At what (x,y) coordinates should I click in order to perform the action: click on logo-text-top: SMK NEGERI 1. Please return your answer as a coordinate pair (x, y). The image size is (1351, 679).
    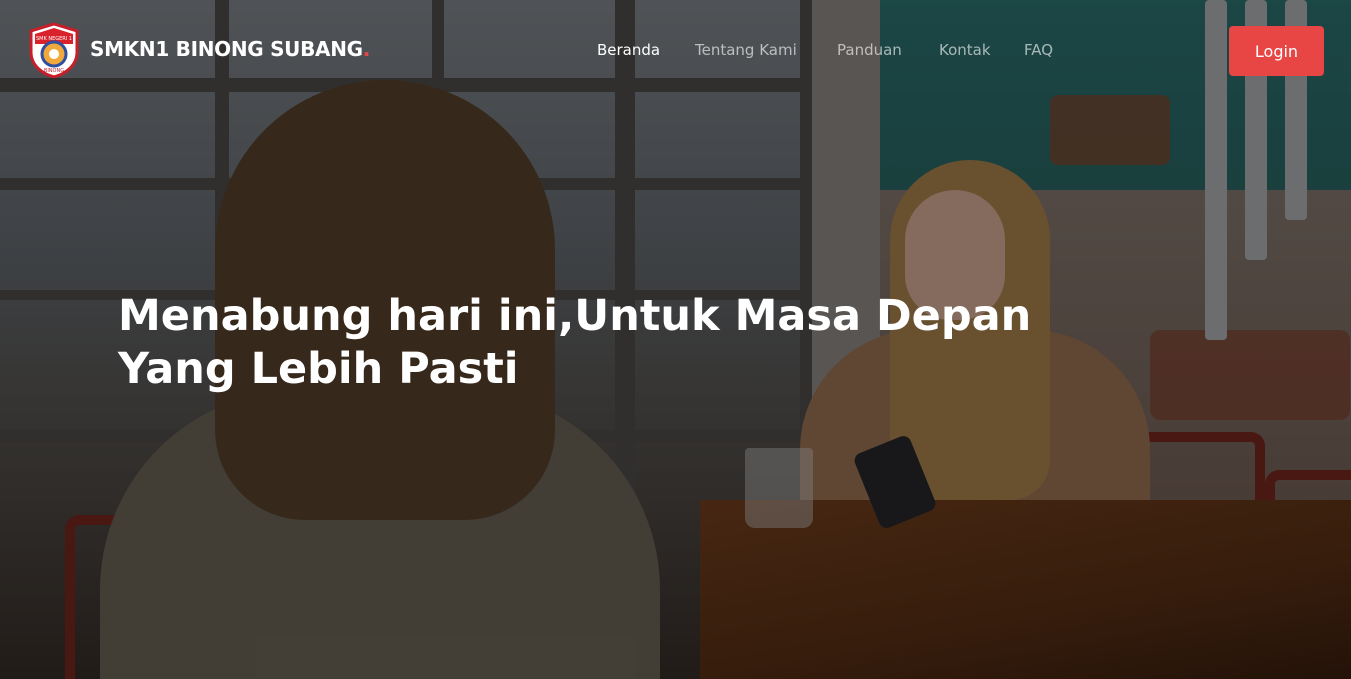
    Looking at the image, I should click on (54, 39).